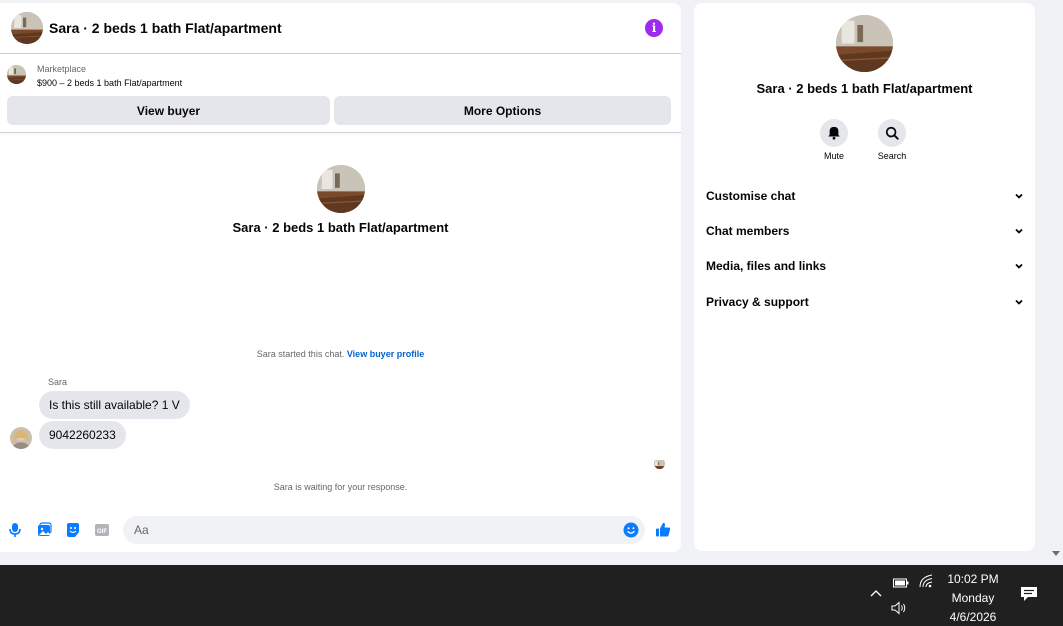  What do you see at coordinates (114, 405) in the screenshot?
I see `message-bubble: Is this still available? 1 V` at bounding box center [114, 405].